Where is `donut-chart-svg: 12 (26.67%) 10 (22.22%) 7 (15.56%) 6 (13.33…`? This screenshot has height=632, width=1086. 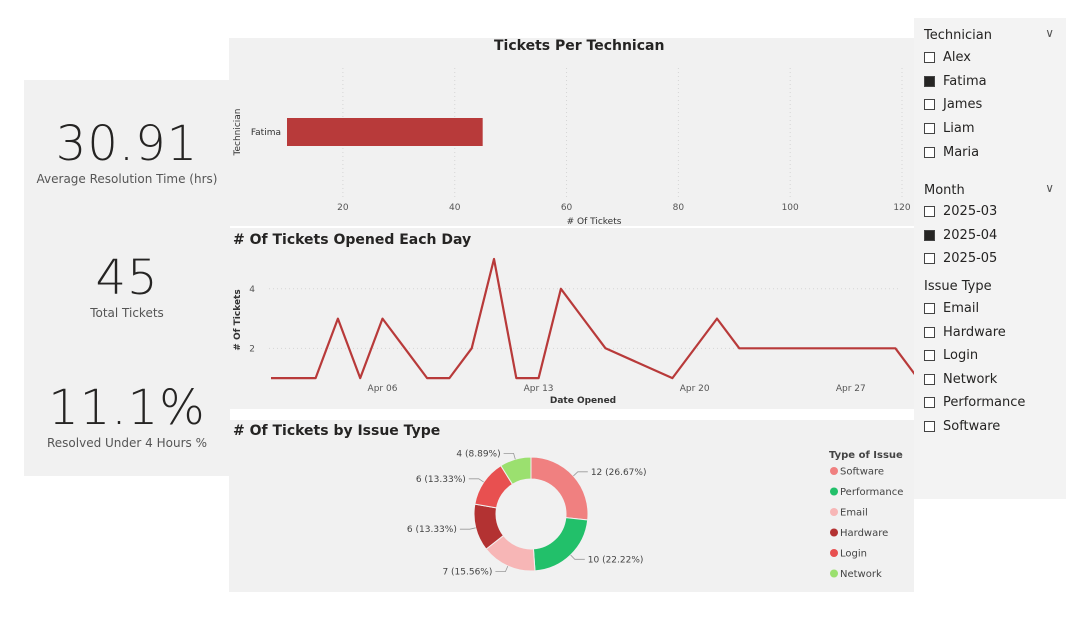
donut-chart-svg: 12 (26.67%) 10 (22.22%) 7 (15.56%) 6 (13.33… is located at coordinates (655, 514).